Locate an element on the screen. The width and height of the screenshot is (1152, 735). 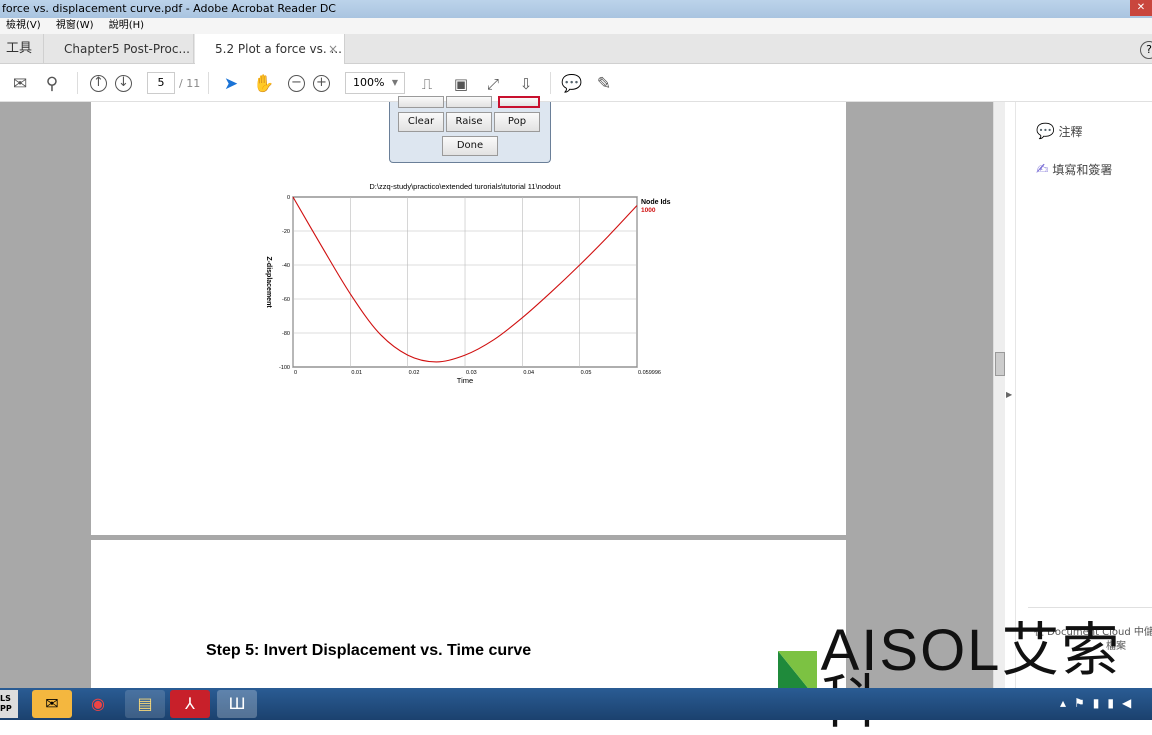
pop-button: Pop is located at coordinates (517, 122).